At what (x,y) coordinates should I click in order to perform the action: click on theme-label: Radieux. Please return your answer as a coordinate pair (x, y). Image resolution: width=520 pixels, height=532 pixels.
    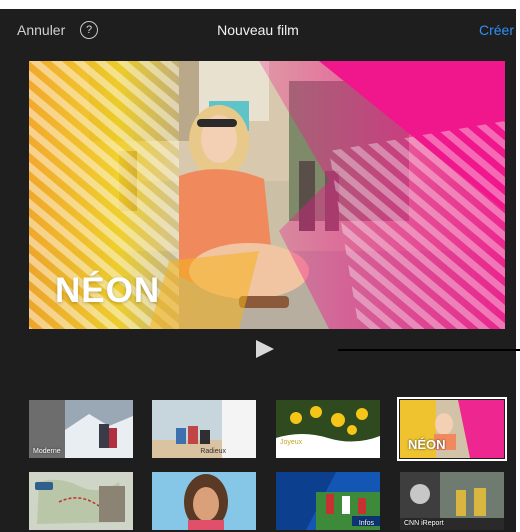
    Looking at the image, I should click on (213, 451).